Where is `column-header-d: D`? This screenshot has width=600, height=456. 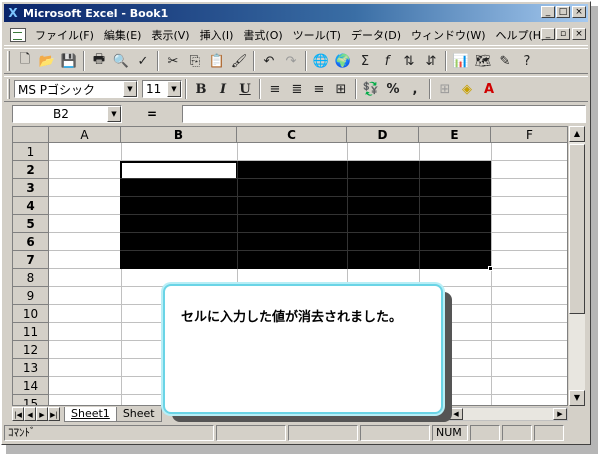 column-header-d: D is located at coordinates (383, 135).